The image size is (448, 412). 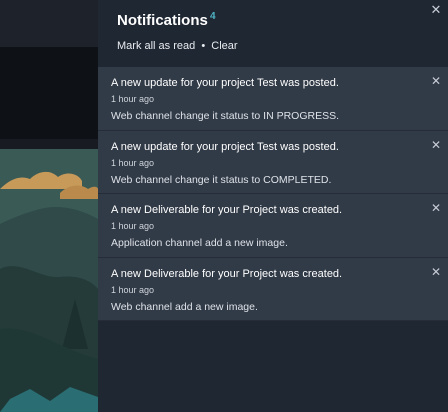 What do you see at coordinates (162, 20) in the screenshot?
I see `notifications-title: Notifications` at bounding box center [162, 20].